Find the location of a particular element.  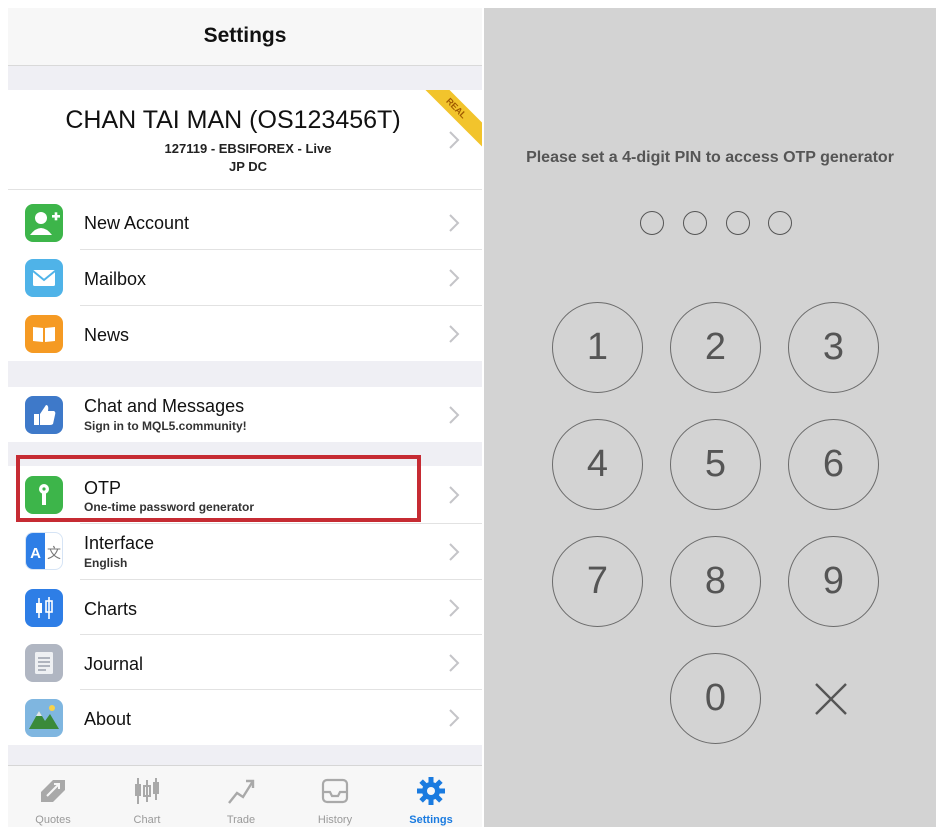

item-label: News is located at coordinates (107, 335).